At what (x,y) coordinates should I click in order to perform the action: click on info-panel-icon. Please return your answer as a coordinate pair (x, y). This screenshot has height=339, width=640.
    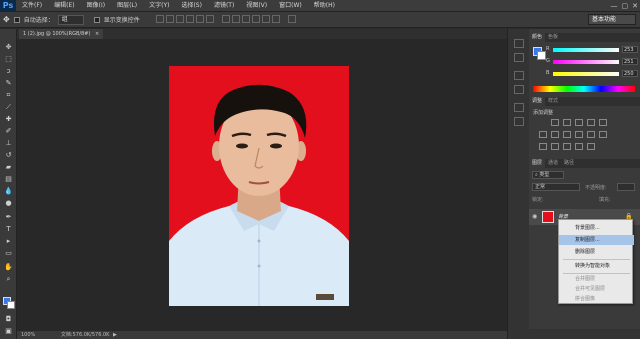
    Looking at the image, I should click on (519, 89).